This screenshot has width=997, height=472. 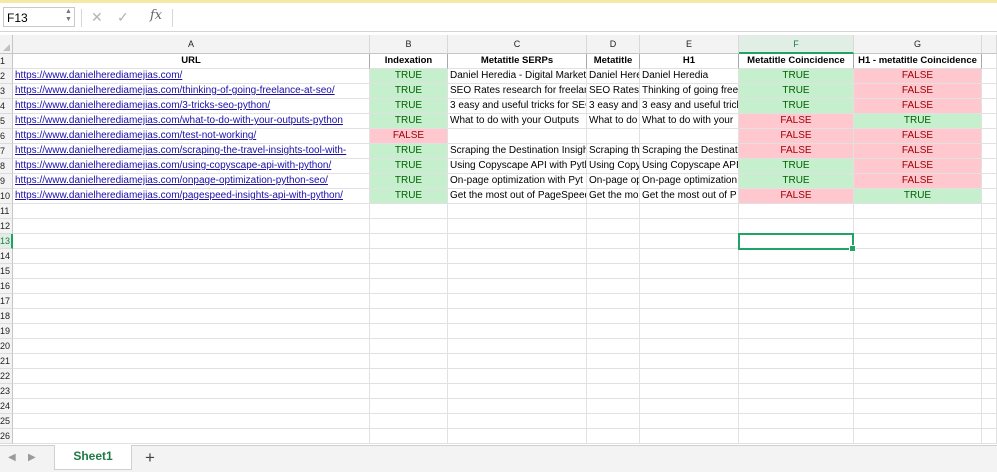 What do you see at coordinates (689, 226) in the screenshot?
I see `cell-e12` at bounding box center [689, 226].